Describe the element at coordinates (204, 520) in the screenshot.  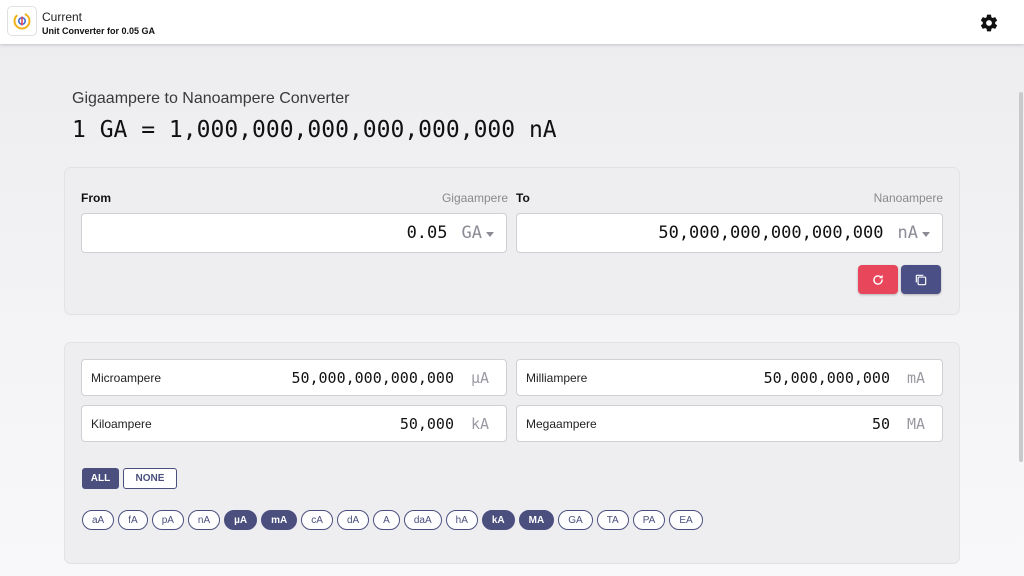
I see `unit-chip: nA` at that location.